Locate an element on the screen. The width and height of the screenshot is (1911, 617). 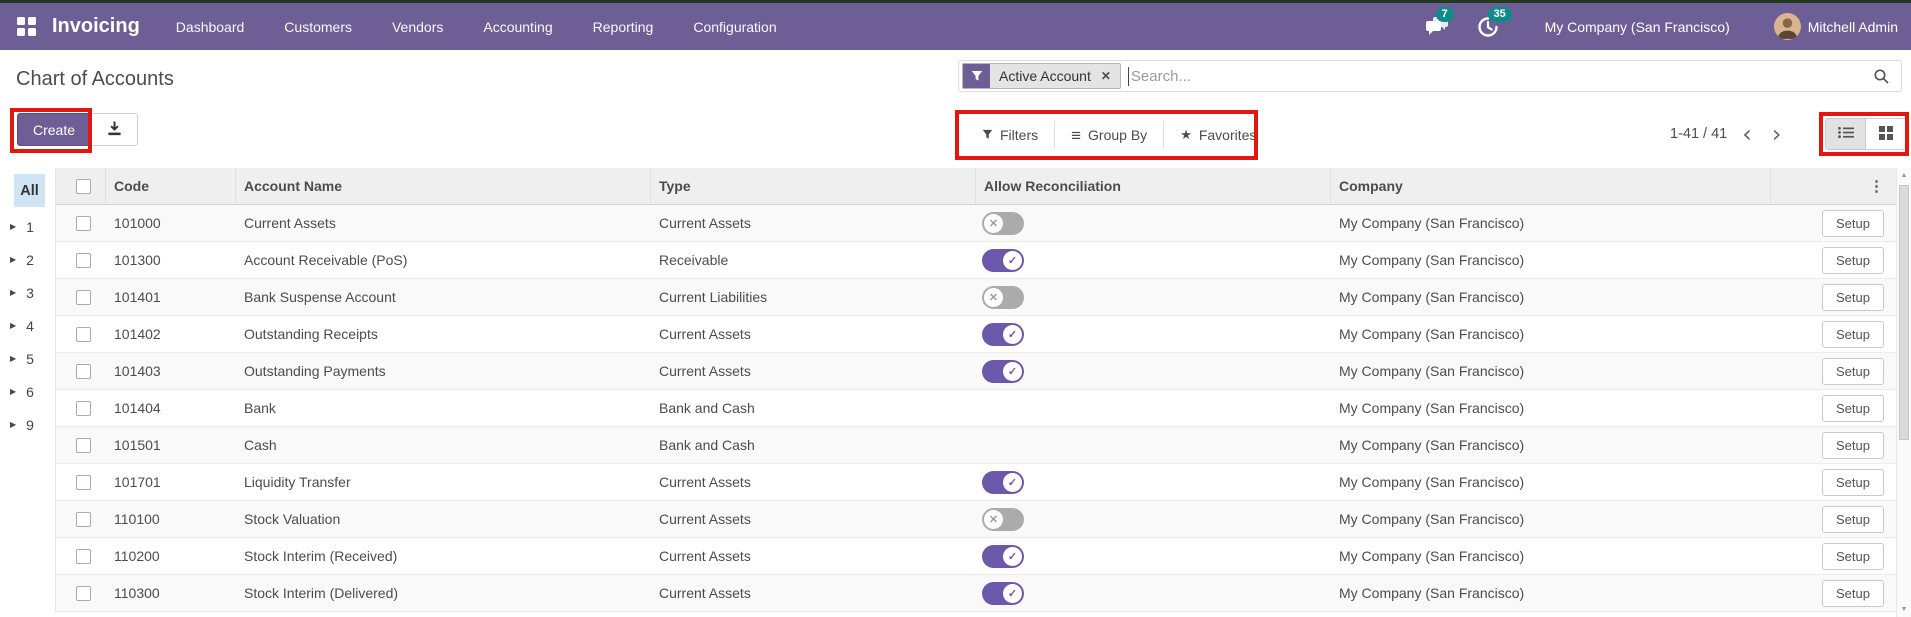
messages-button: 7 is located at coordinates (1439, 22).